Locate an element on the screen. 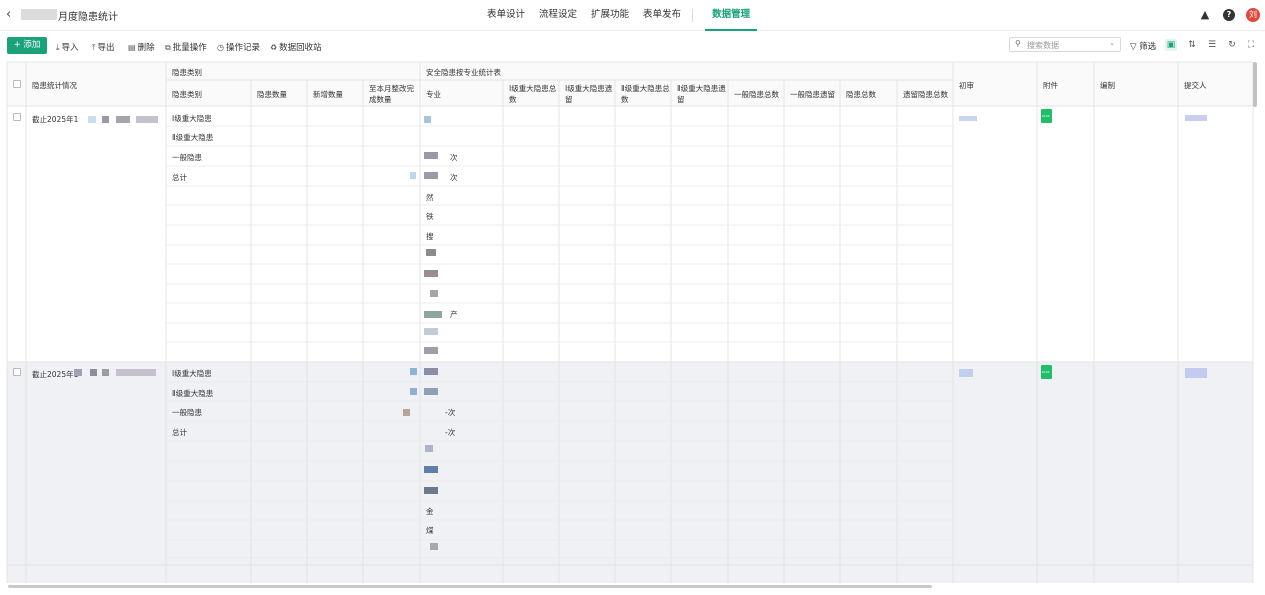 This screenshot has height=595, width=1265. col-submitter-header: 提交人 is located at coordinates (1195, 85).